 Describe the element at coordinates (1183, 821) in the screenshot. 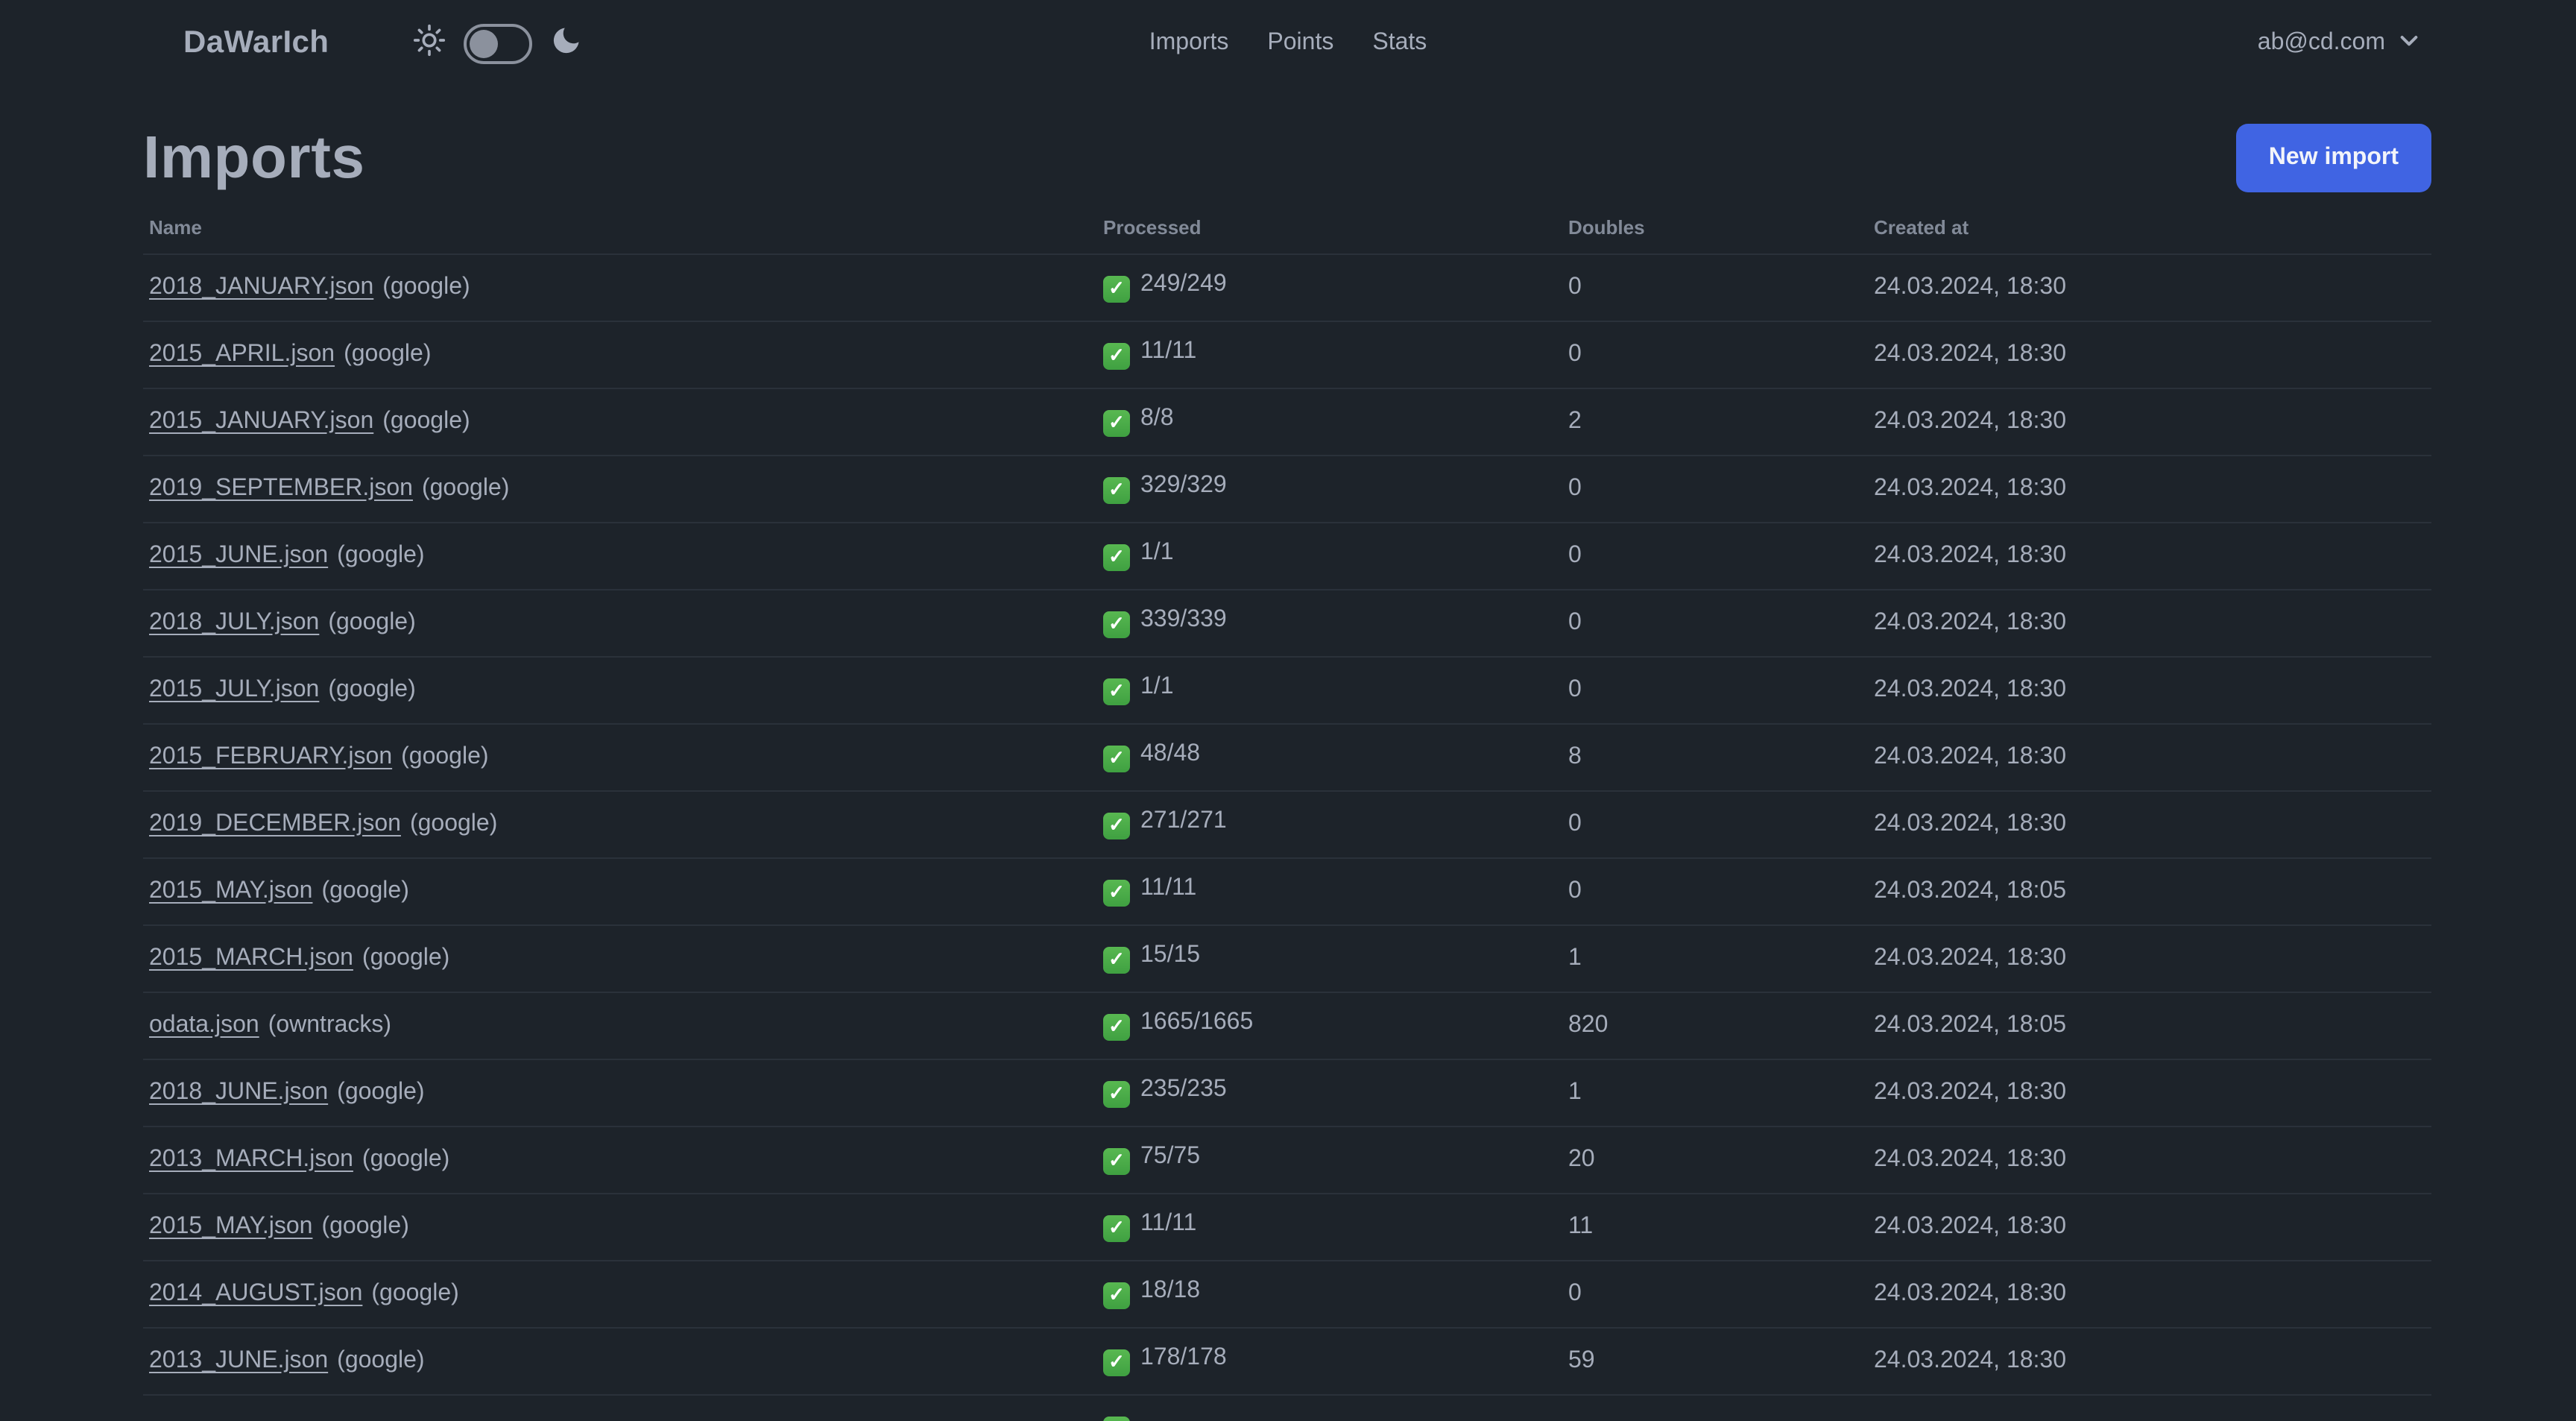

I see `processed-count: 271/271` at that location.